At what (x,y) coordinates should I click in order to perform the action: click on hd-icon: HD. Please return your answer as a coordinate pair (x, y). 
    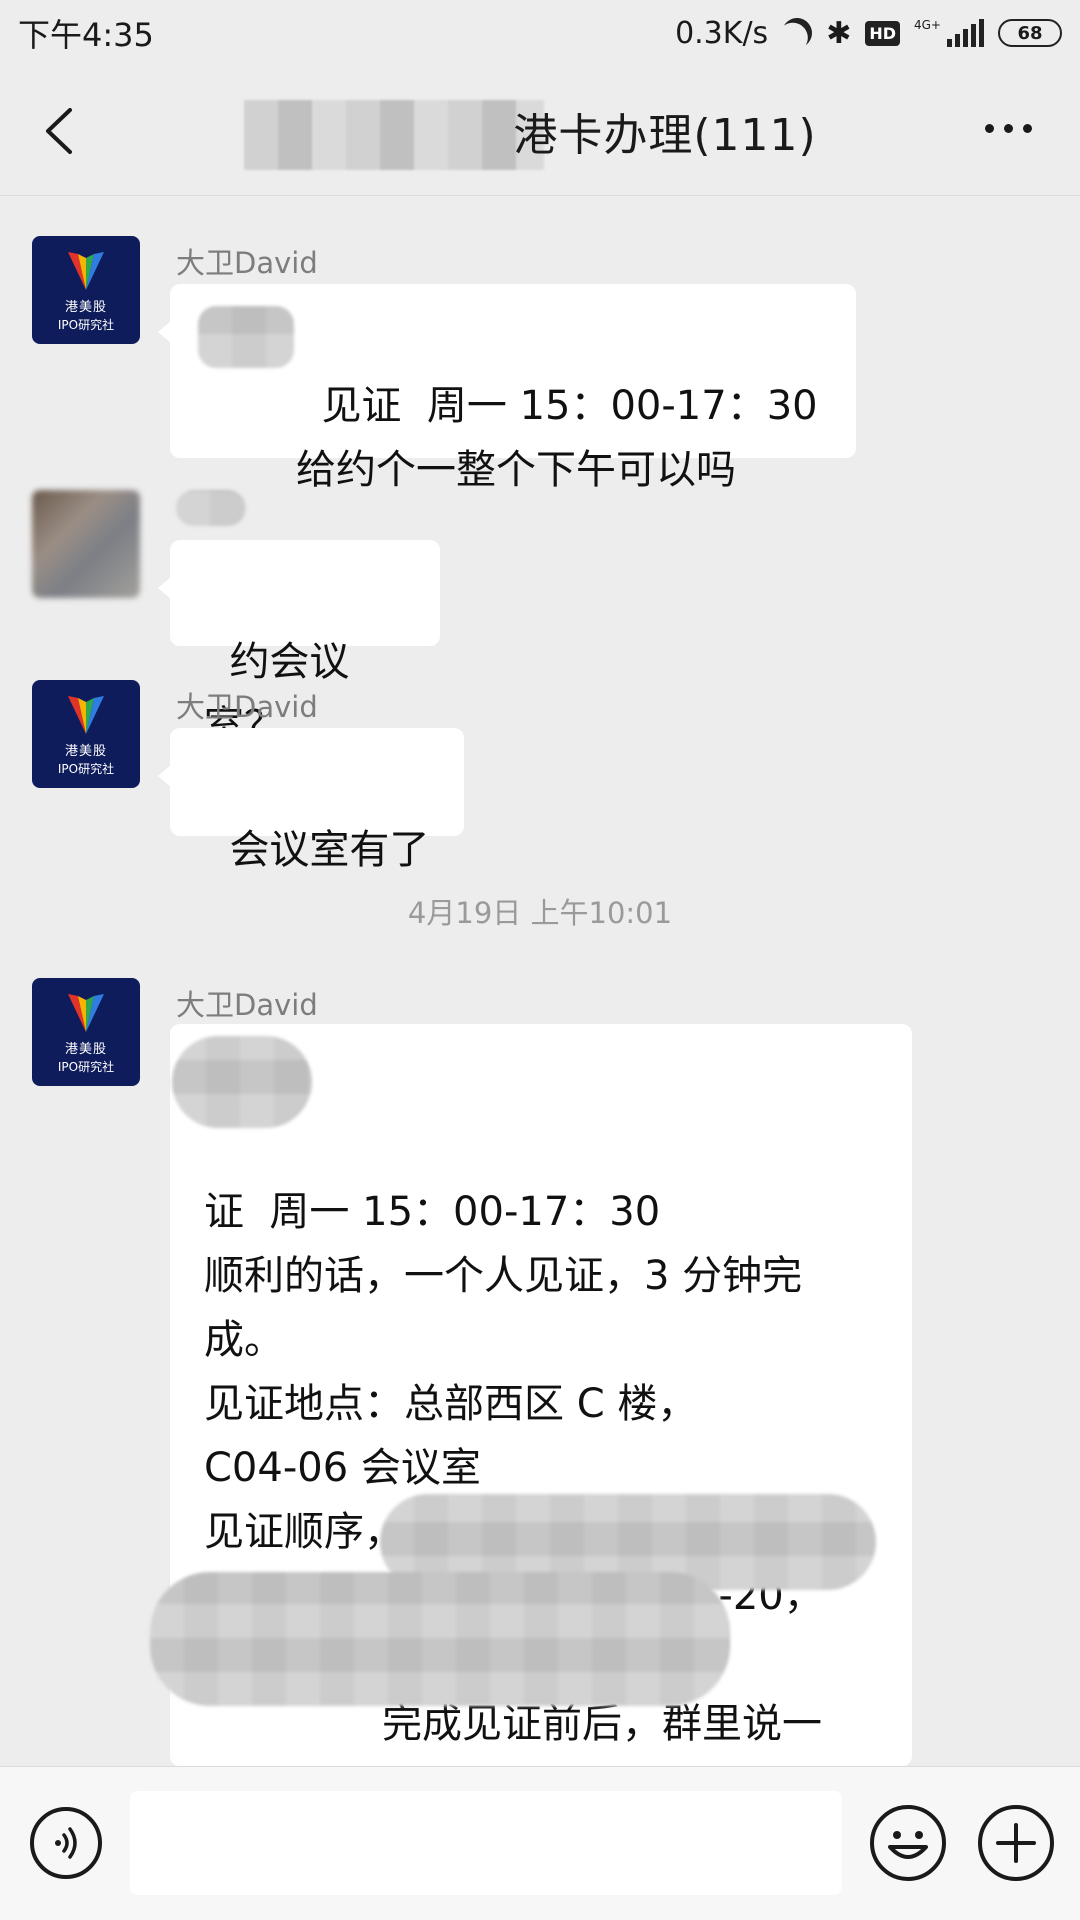
    Looking at the image, I should click on (882, 33).